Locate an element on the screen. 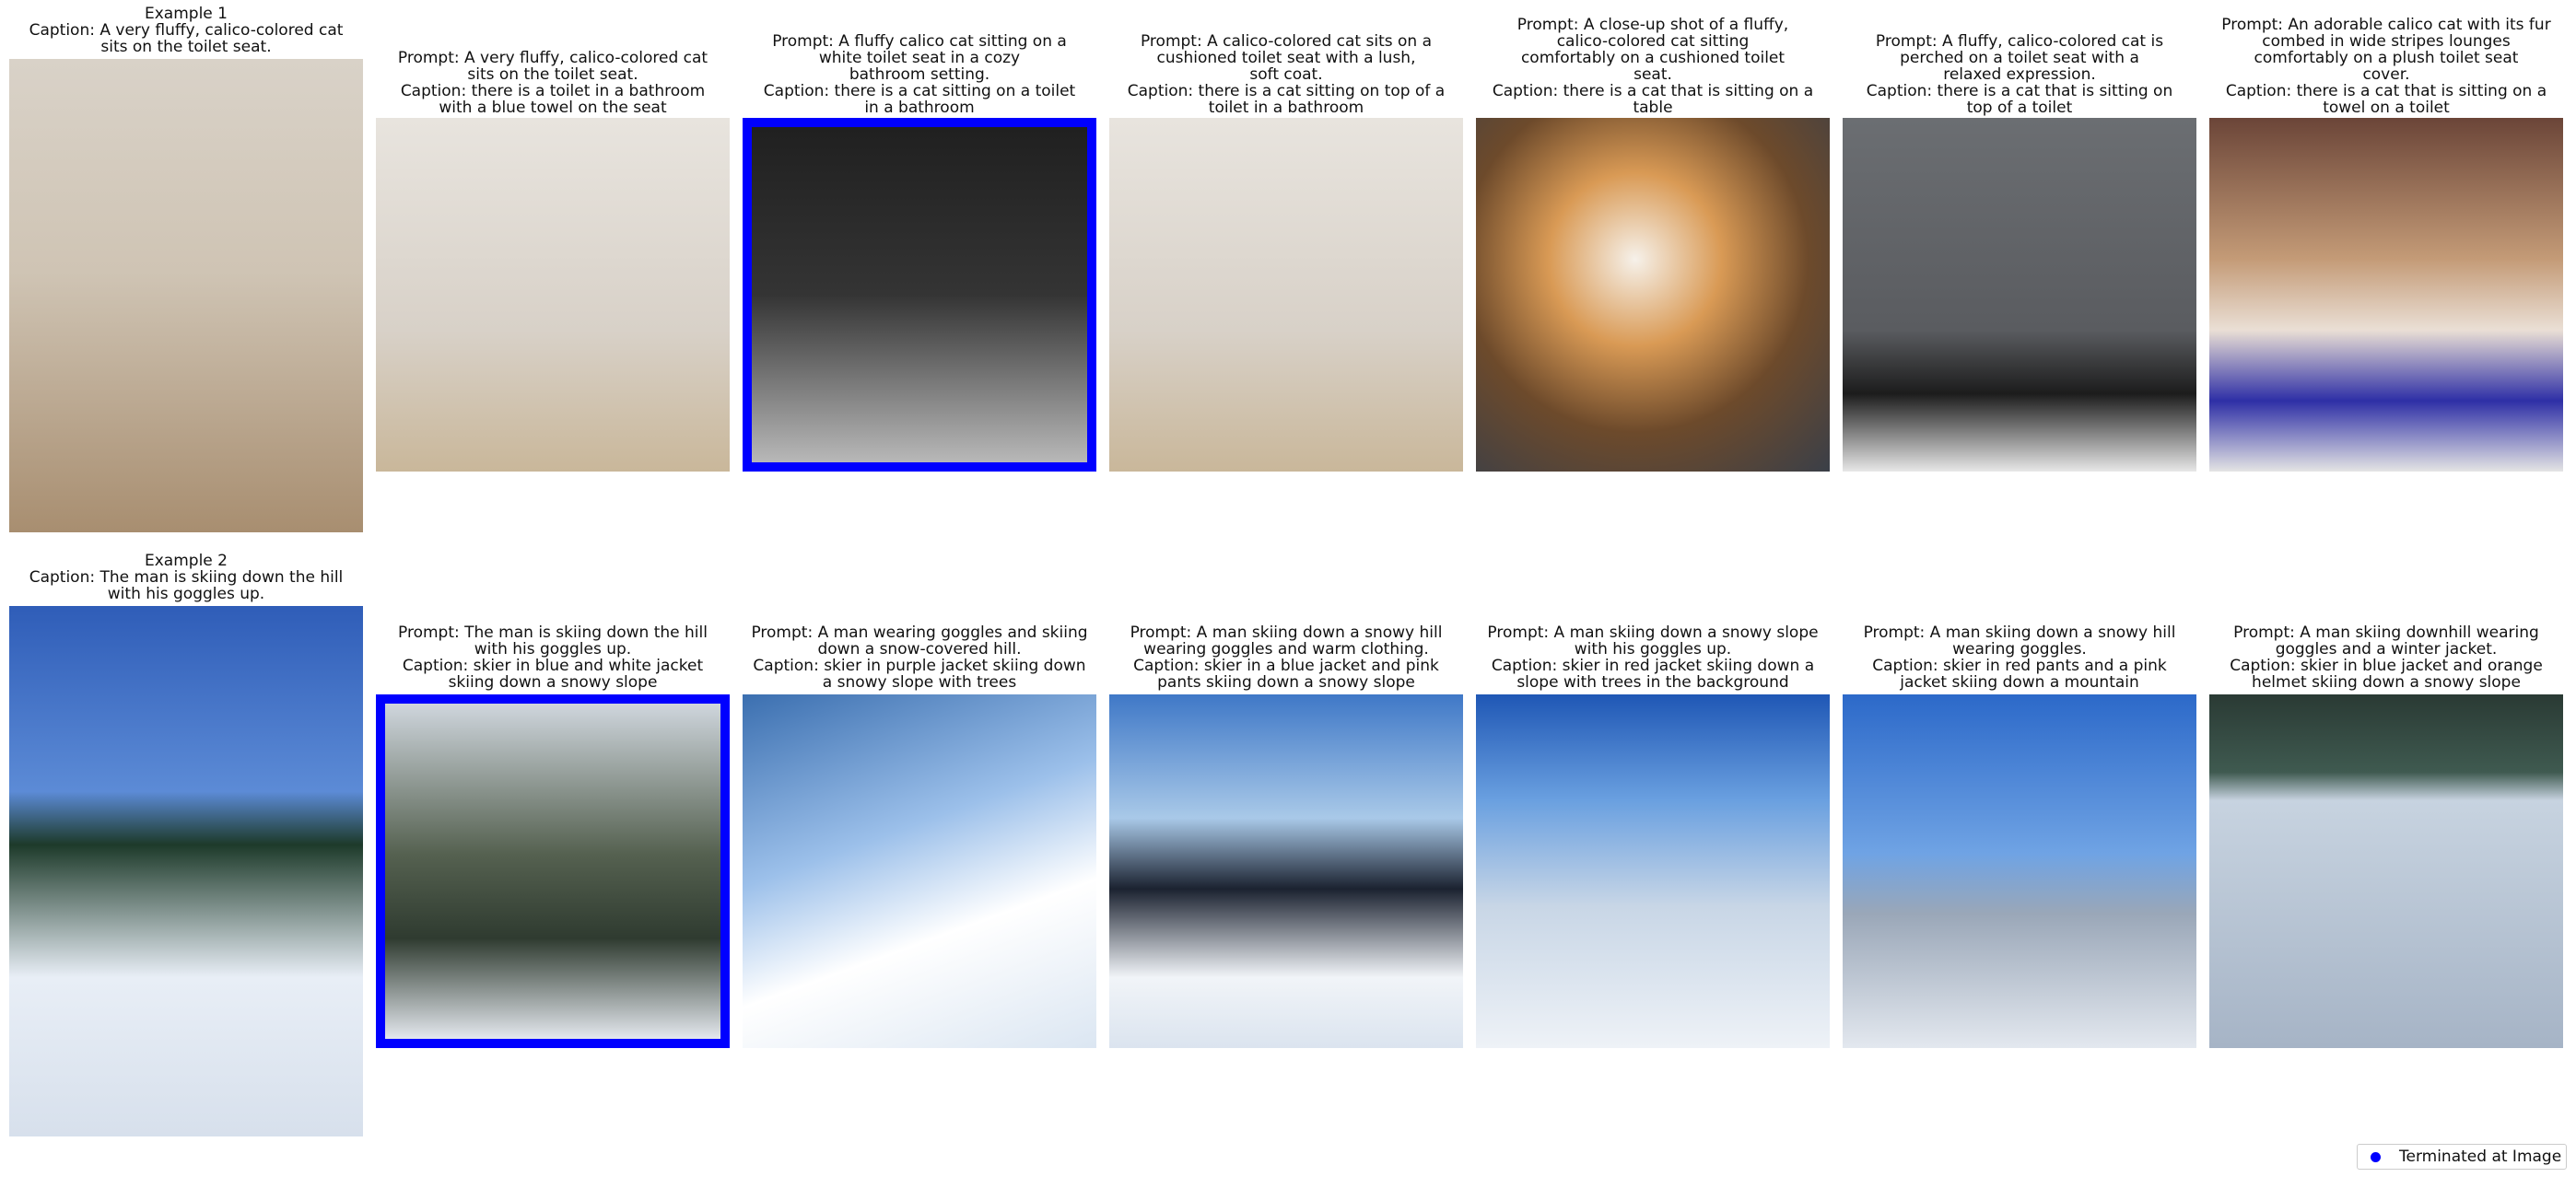 Image resolution: width=2576 pixels, height=1177 pixels. row2-panel-1-image is located at coordinates (553, 871).